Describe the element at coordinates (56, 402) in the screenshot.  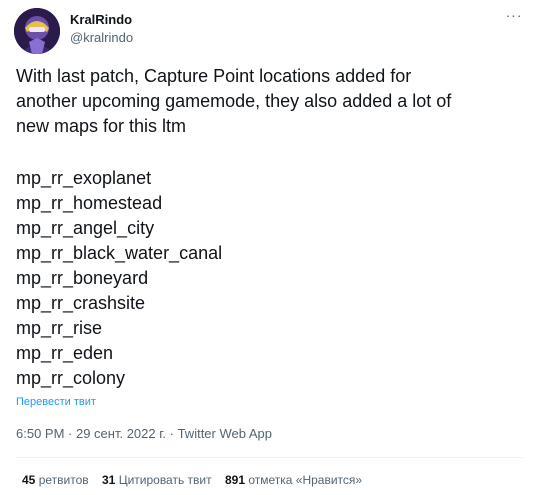
I see `translate-tweet-link: Перевести твит` at that location.